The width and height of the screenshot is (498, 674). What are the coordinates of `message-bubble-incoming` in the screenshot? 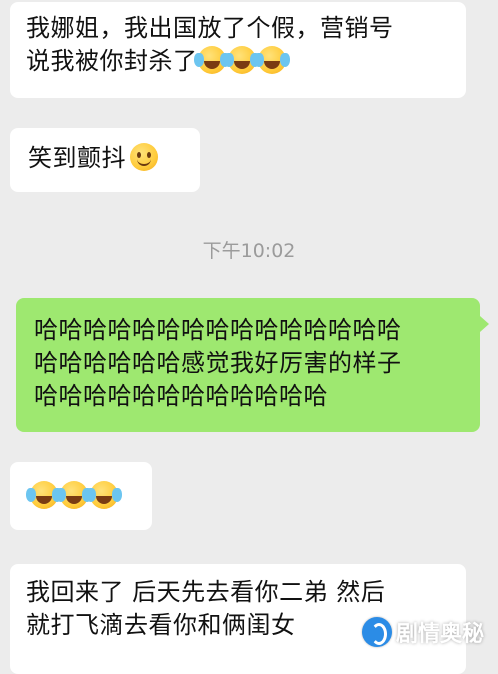 It's located at (81, 496).